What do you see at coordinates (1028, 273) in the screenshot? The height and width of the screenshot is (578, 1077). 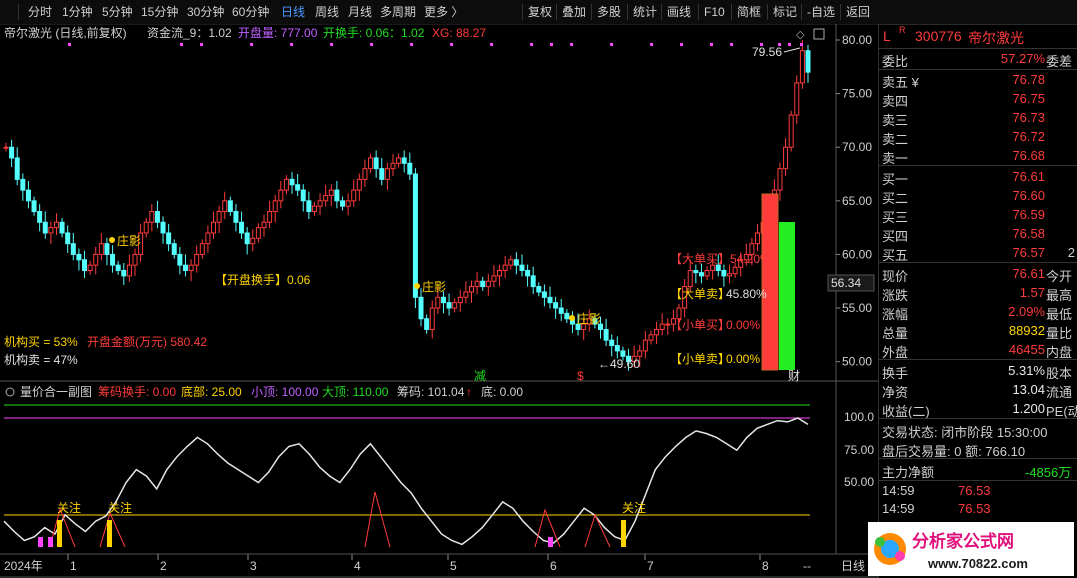 I see `stat-value: 76.61` at bounding box center [1028, 273].